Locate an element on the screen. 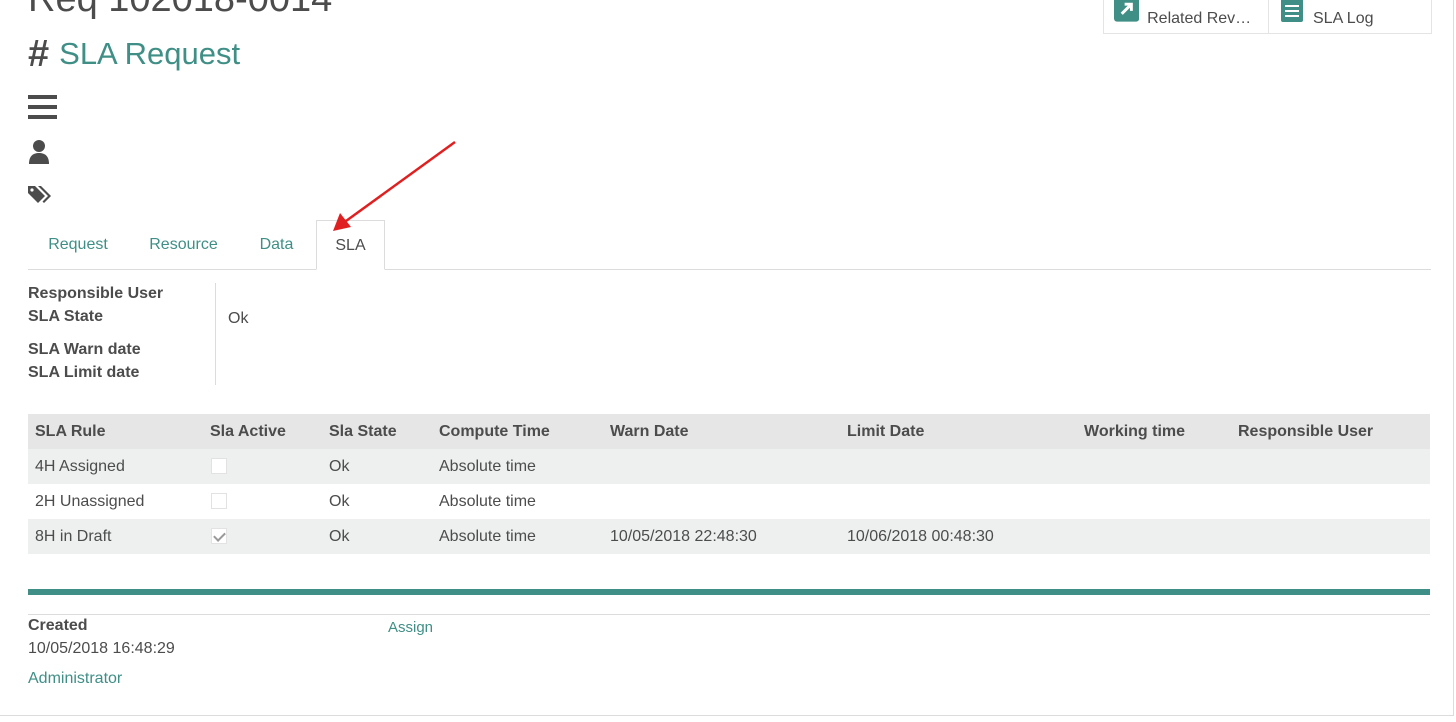 Image resolution: width=1456 pixels, height=722 pixels. status-bar is located at coordinates (729, 592).